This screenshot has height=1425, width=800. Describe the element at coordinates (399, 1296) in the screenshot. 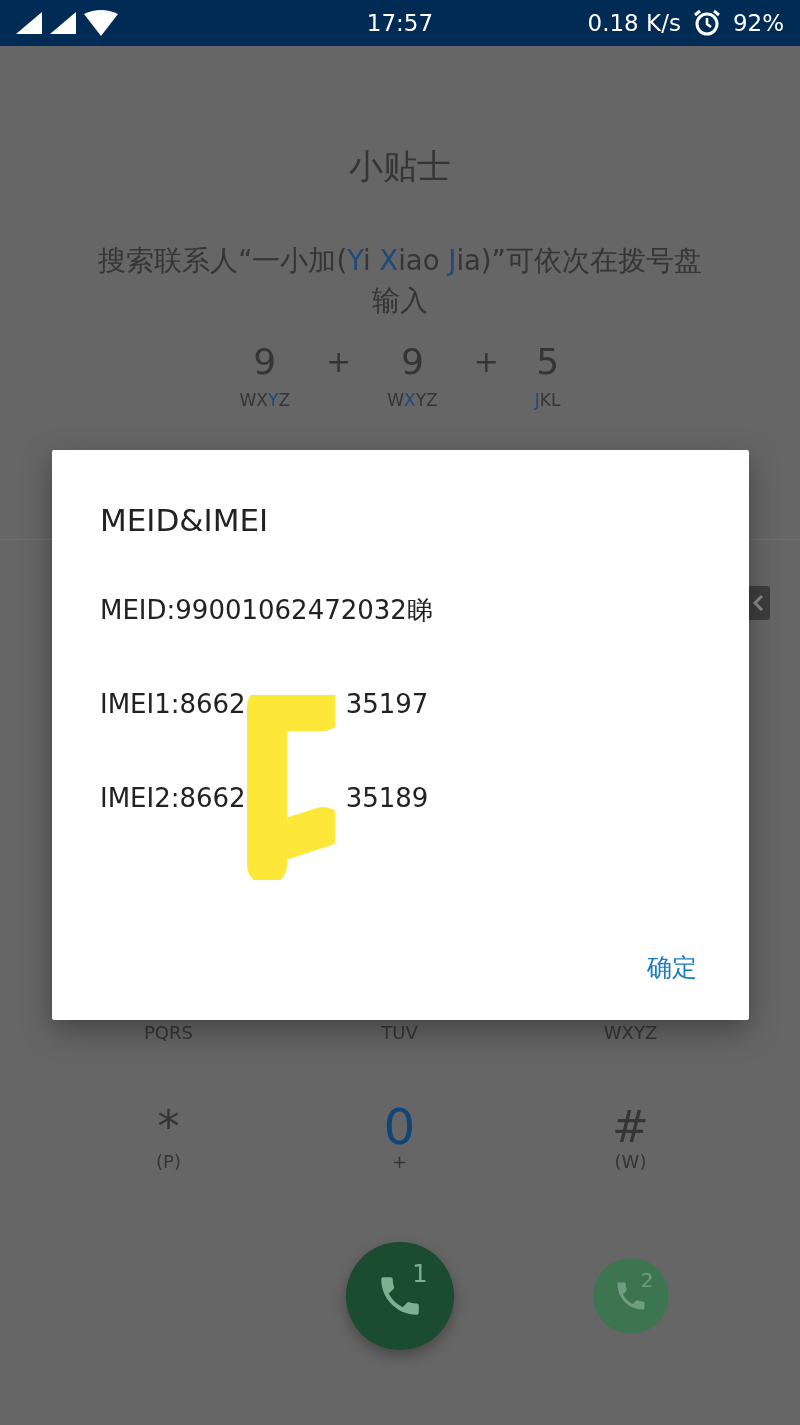

I see `call-button: 1` at that location.